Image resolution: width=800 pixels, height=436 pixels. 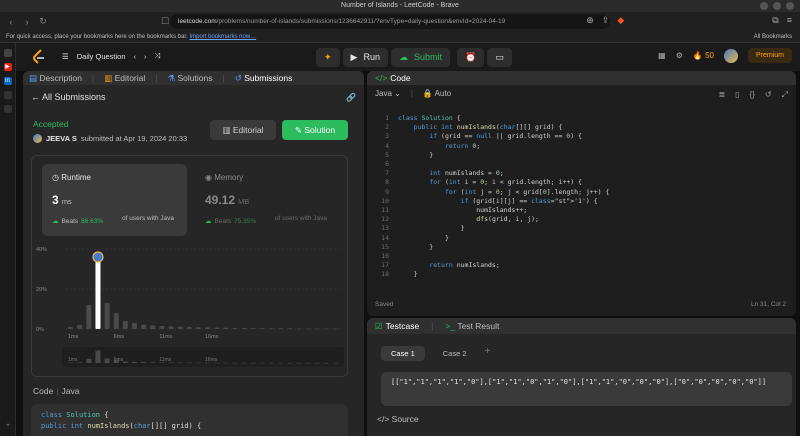 What do you see at coordinates (679, 55) in the screenshot?
I see `settings-gear-icon: ⚙` at bounding box center [679, 55].